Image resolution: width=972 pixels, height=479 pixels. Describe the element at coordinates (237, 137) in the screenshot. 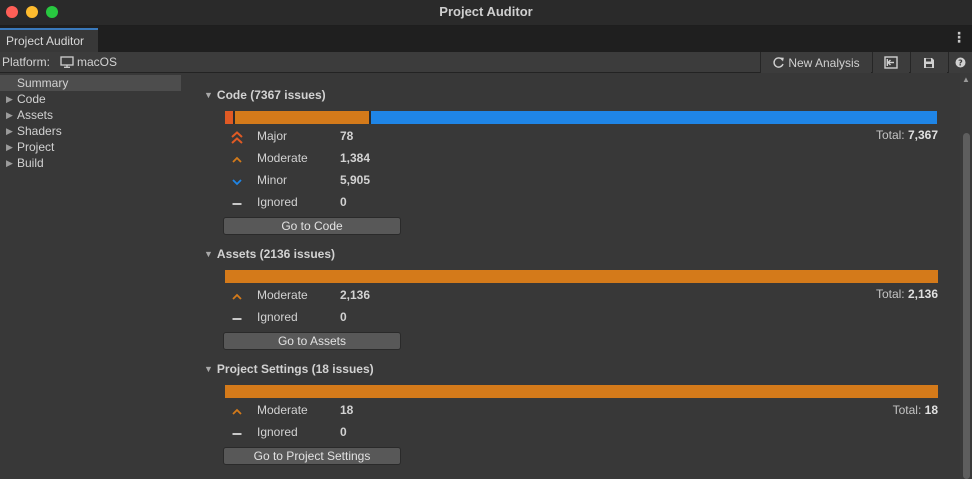

I see `major-severity-icon` at that location.